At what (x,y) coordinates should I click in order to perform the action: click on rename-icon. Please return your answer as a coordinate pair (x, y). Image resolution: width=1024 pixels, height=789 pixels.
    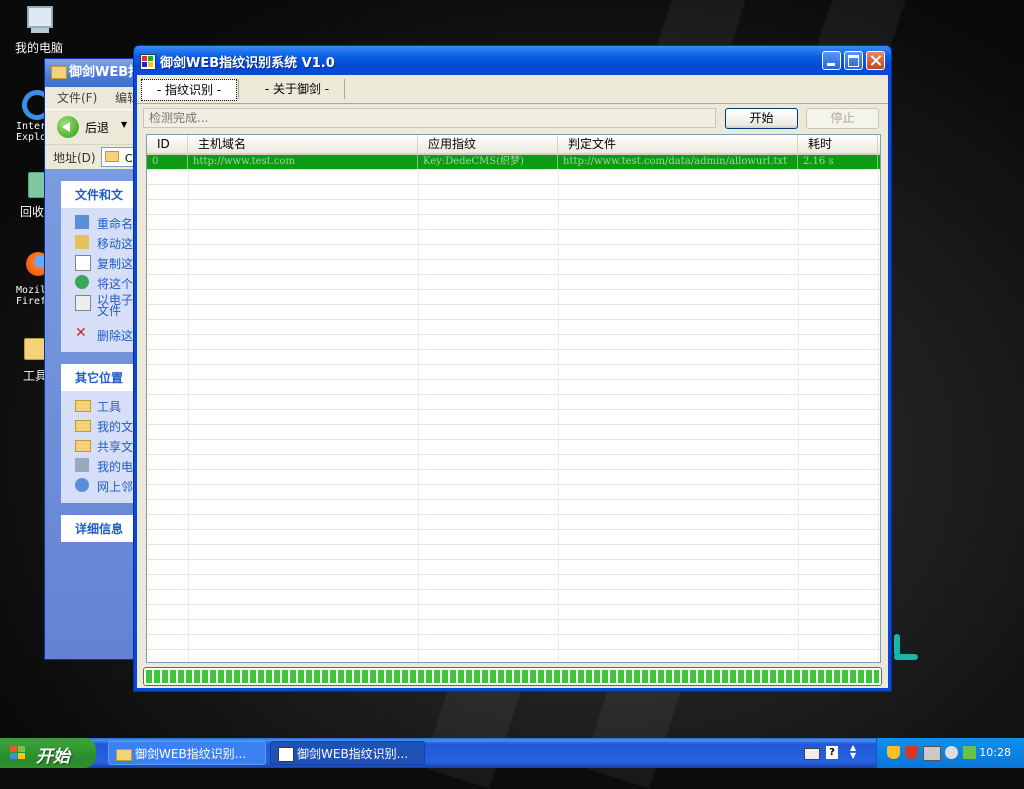
    Looking at the image, I should click on (82, 222).